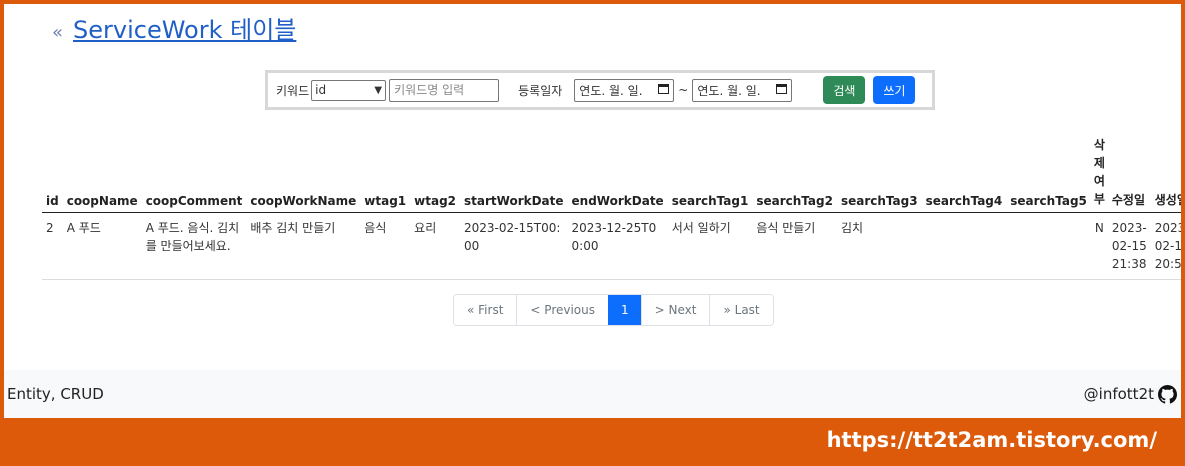 The image size is (1185, 466). I want to click on cell-search-tag1: 서서 일하기, so click(710, 246).